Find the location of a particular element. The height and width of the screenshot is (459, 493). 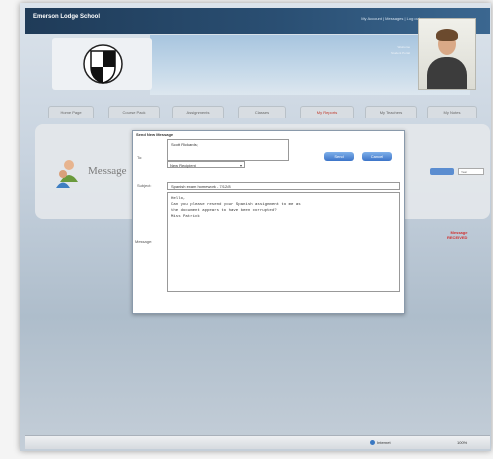

zoom-level: 100% is located at coordinates (462, 442).